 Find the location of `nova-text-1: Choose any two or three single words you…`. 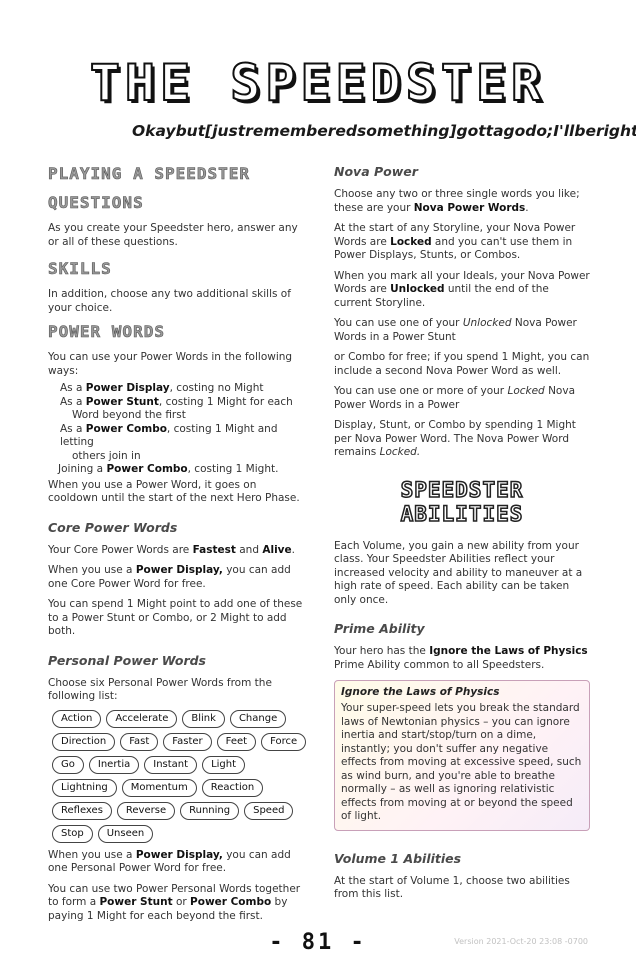

nova-text-1: Choose any two or three single words you… is located at coordinates (457, 201).